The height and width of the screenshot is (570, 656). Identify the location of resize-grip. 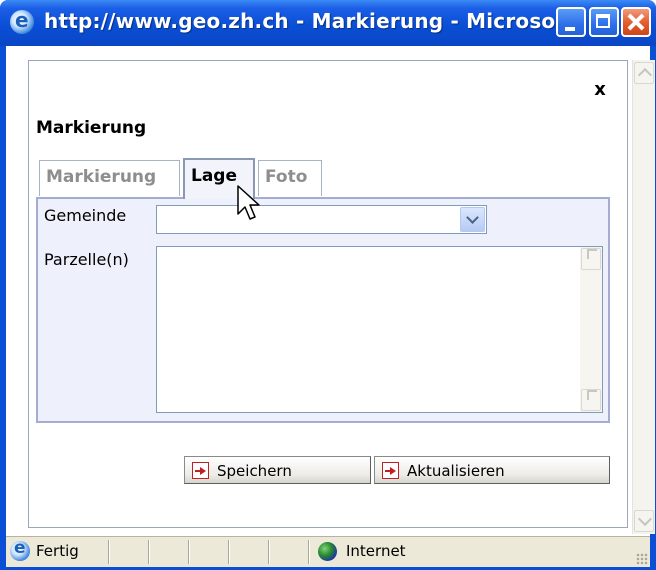
(642, 559).